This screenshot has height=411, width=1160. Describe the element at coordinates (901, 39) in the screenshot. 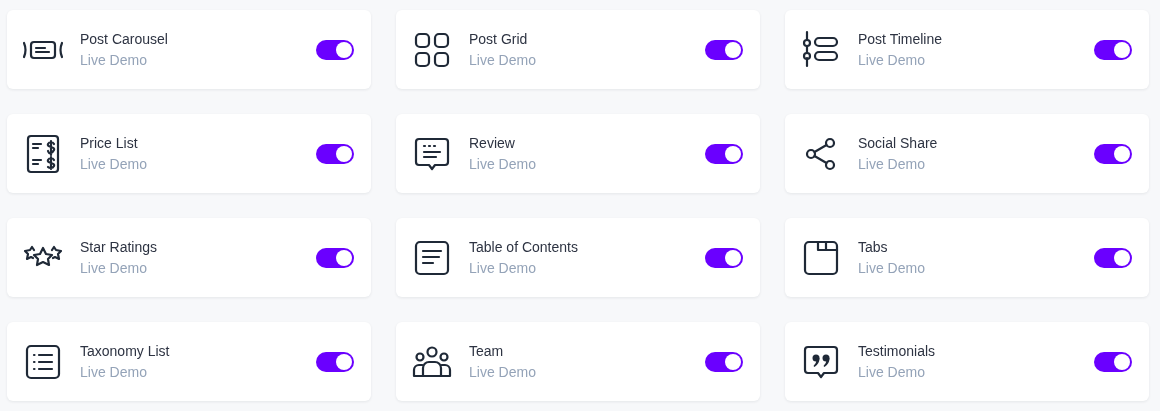

I see `widget-title: Post Timeline` at that location.